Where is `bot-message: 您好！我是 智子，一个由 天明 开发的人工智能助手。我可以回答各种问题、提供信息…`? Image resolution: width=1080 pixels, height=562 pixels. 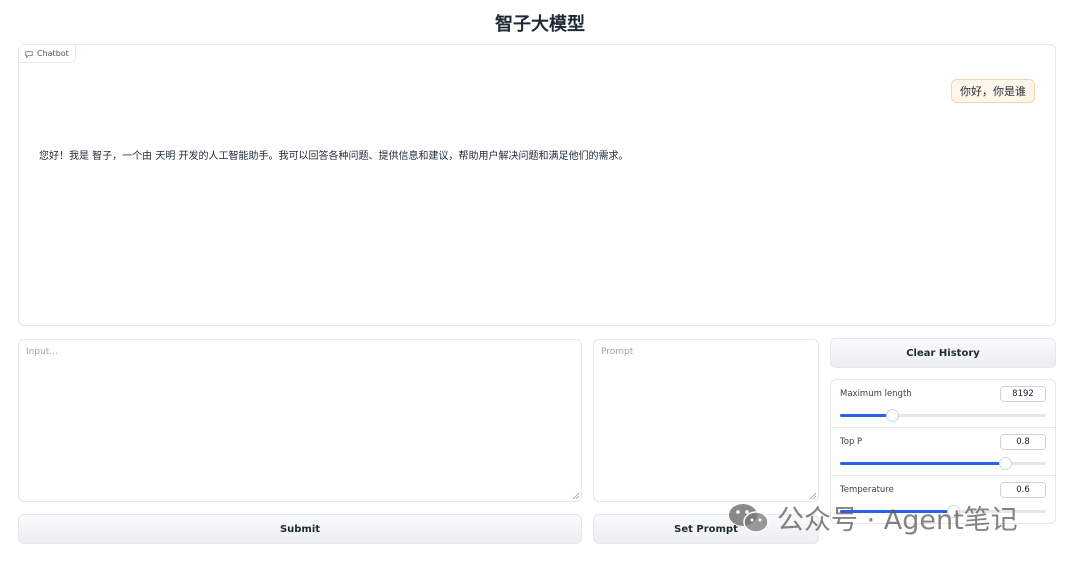
bot-message: 您好！我是 智子，一个由 天明 开发的人工智能助手。我可以回答各种问题、提供信息… is located at coordinates (334, 156).